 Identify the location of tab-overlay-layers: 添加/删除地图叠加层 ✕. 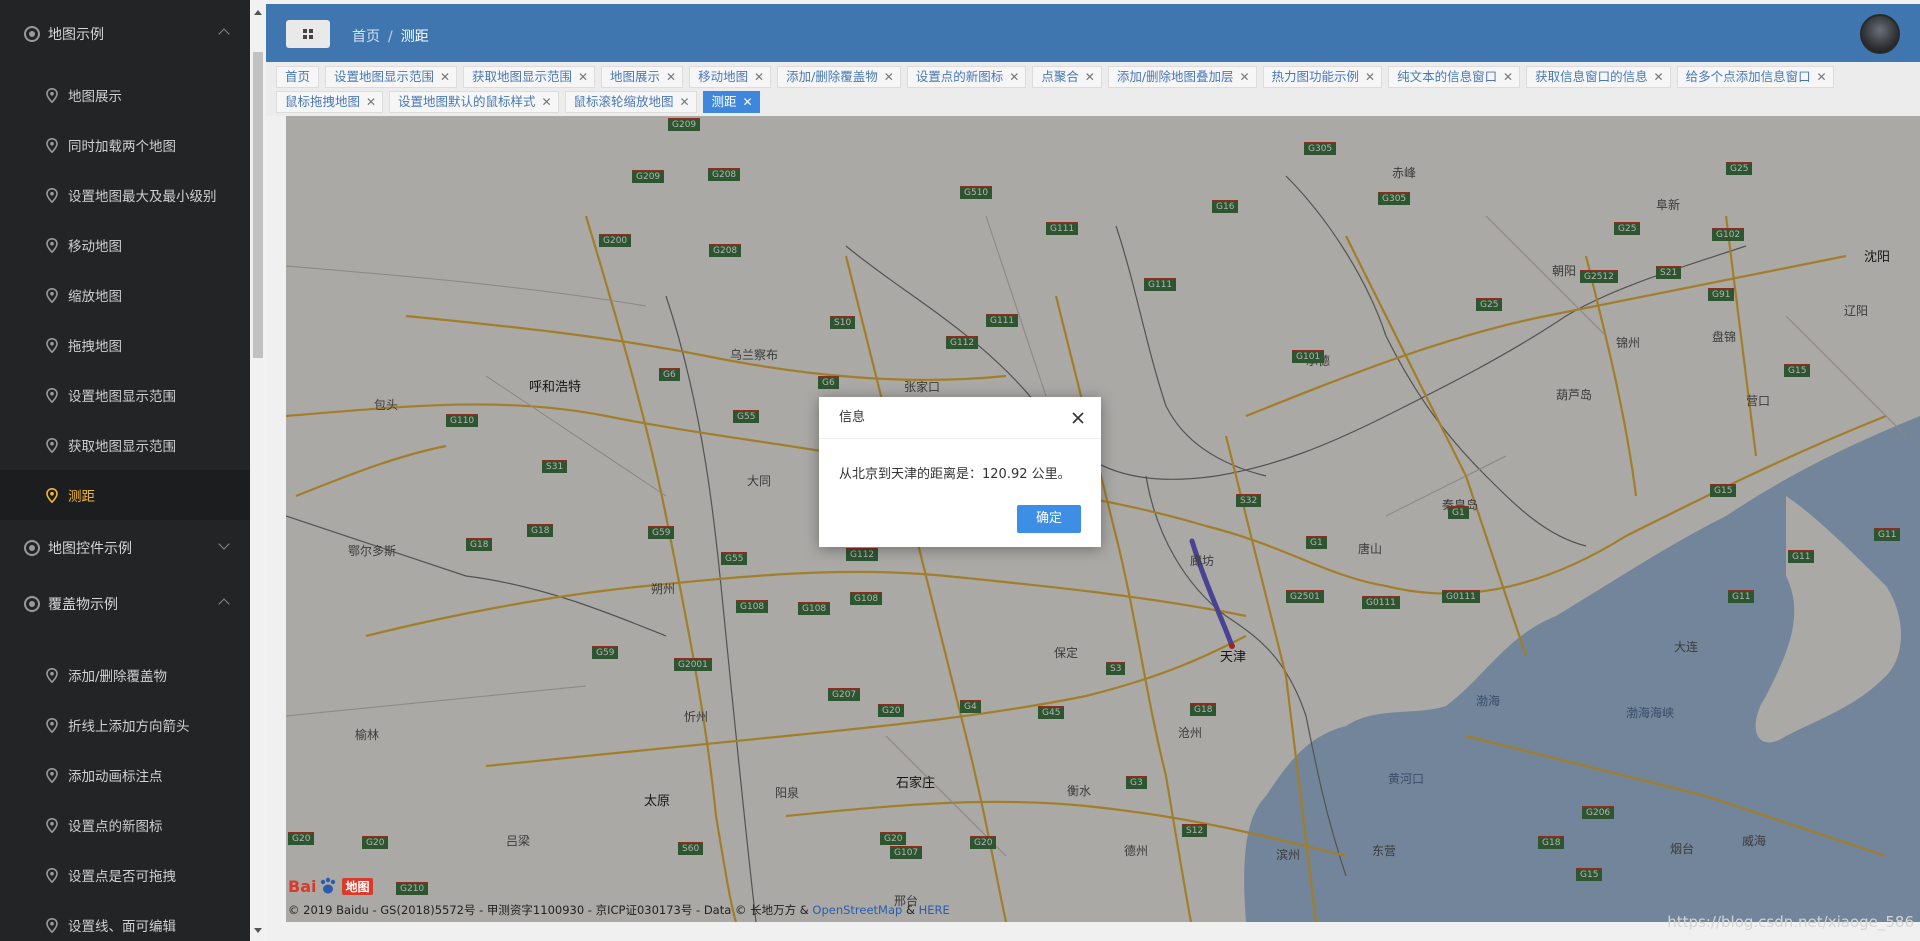
(1182, 77).